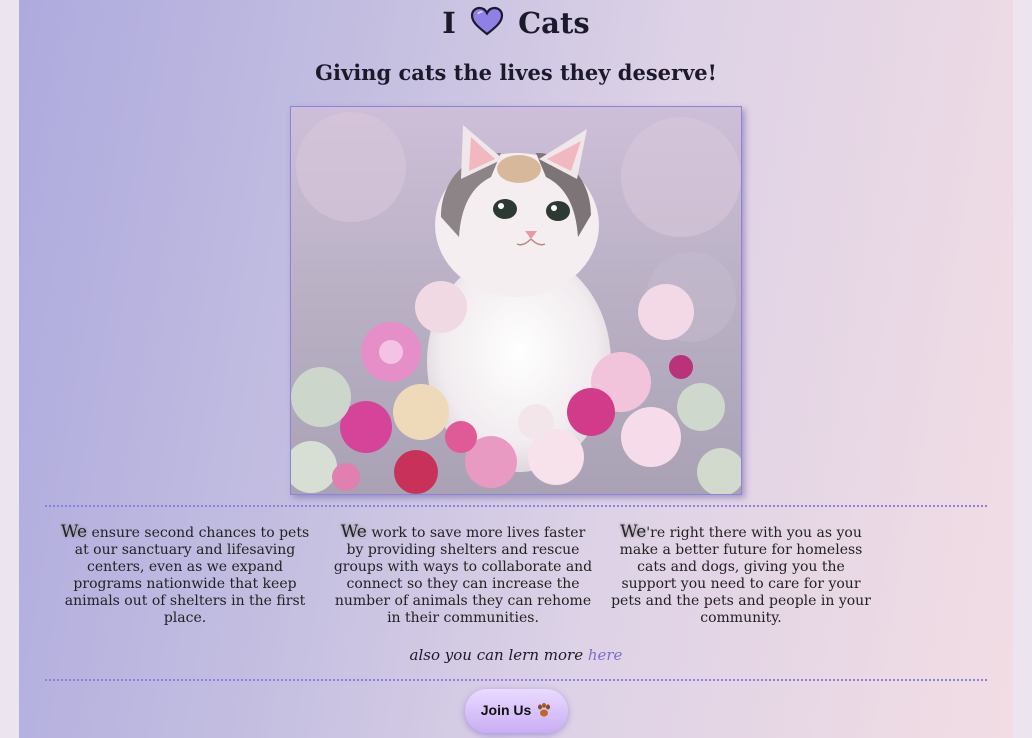 The image size is (1032, 738). What do you see at coordinates (554, 23) in the screenshot?
I see `title-post: Cats` at bounding box center [554, 23].